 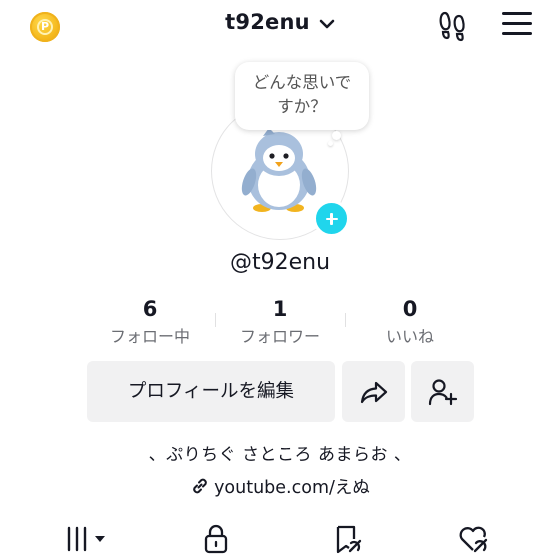 I want to click on followers-count: 1, so click(x=280, y=309).